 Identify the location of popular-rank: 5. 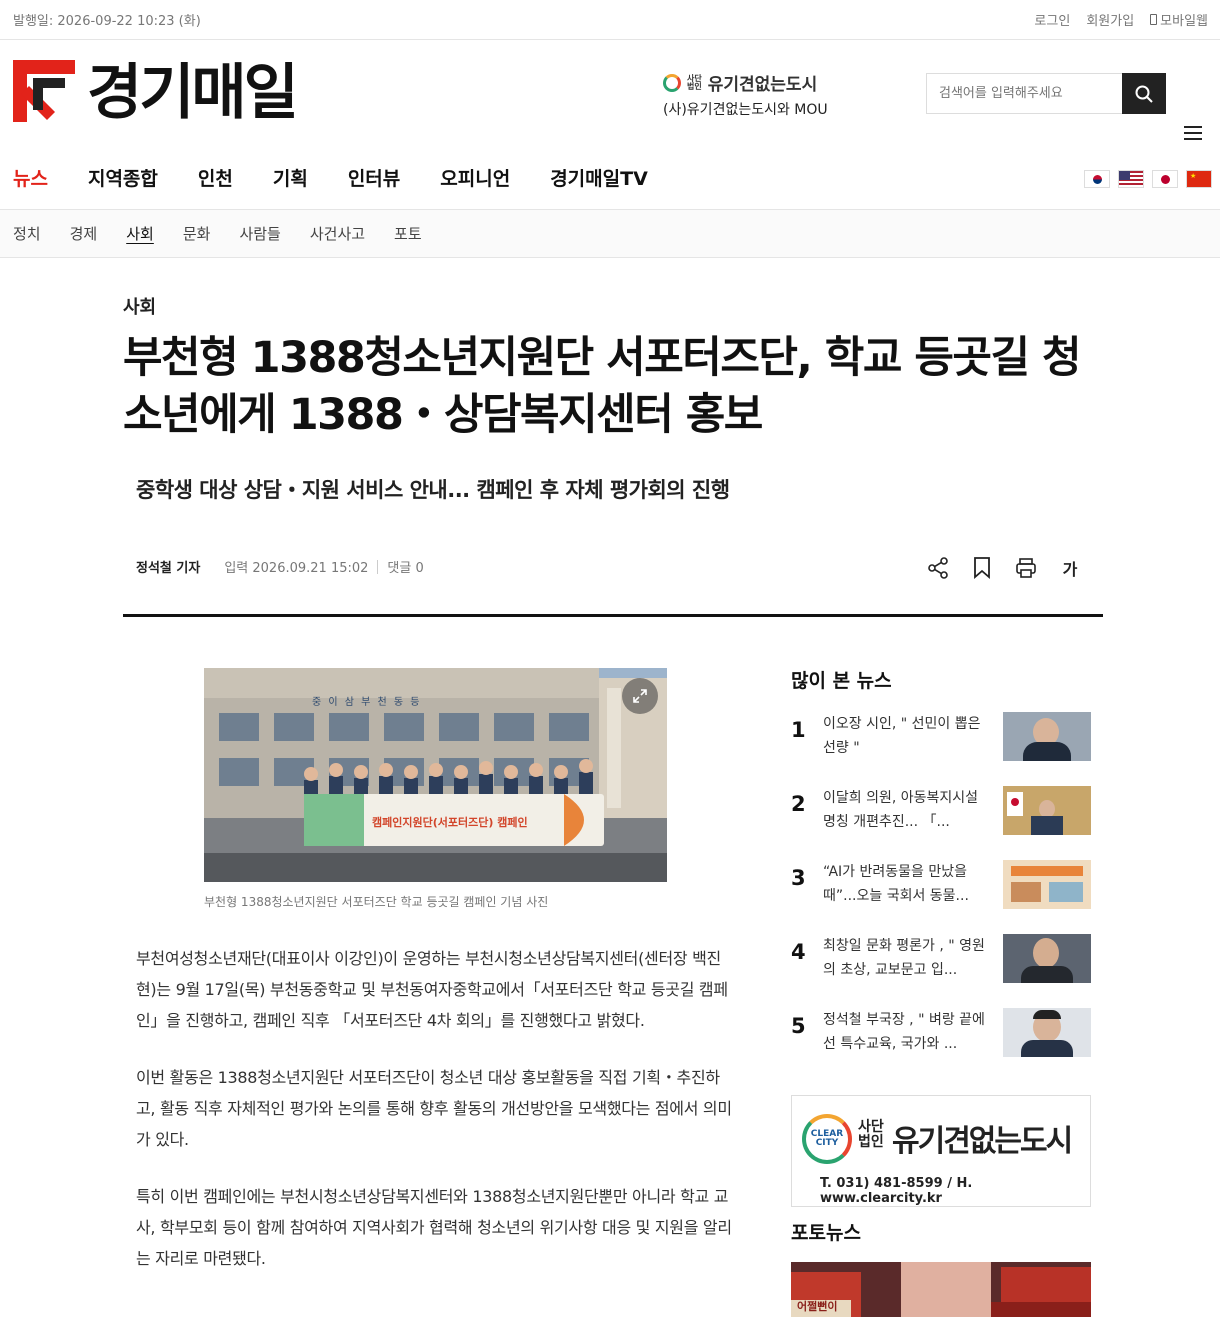
(798, 1026).